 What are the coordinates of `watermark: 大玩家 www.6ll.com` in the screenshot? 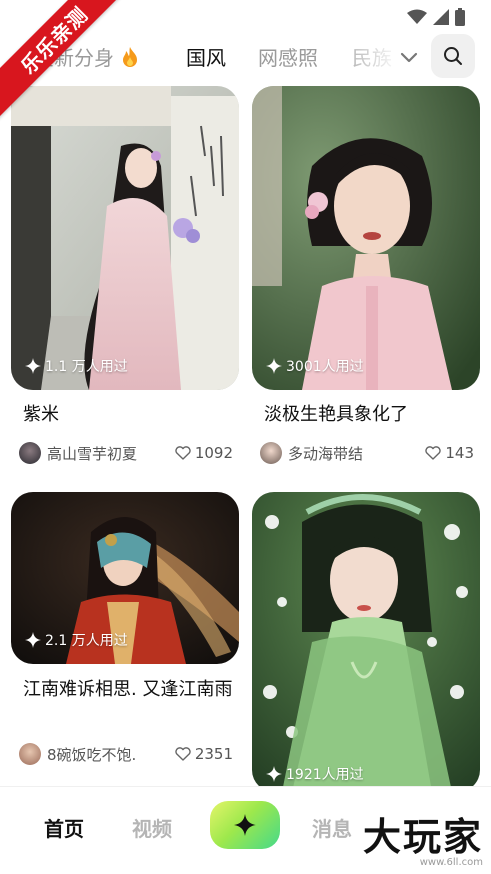 It's located at (423, 842).